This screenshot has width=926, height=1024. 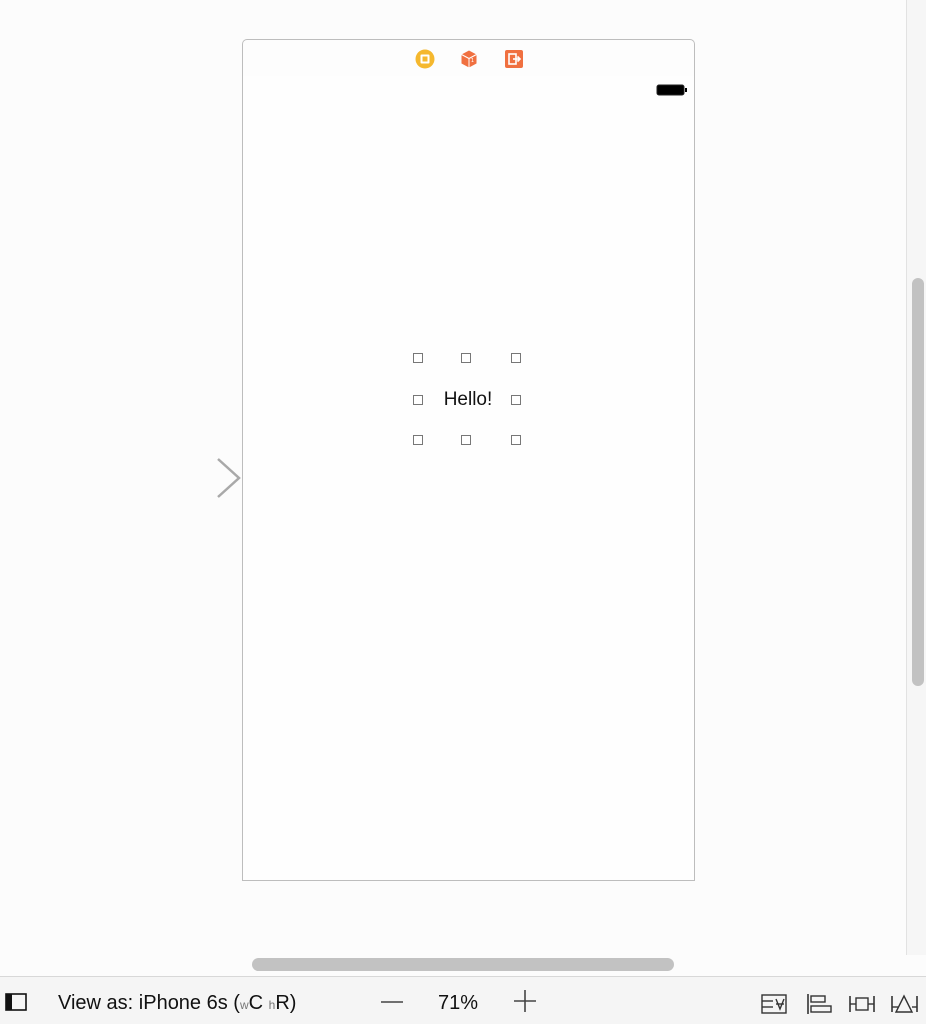 I want to click on resize-handle-top, so click(x=466, y=358).